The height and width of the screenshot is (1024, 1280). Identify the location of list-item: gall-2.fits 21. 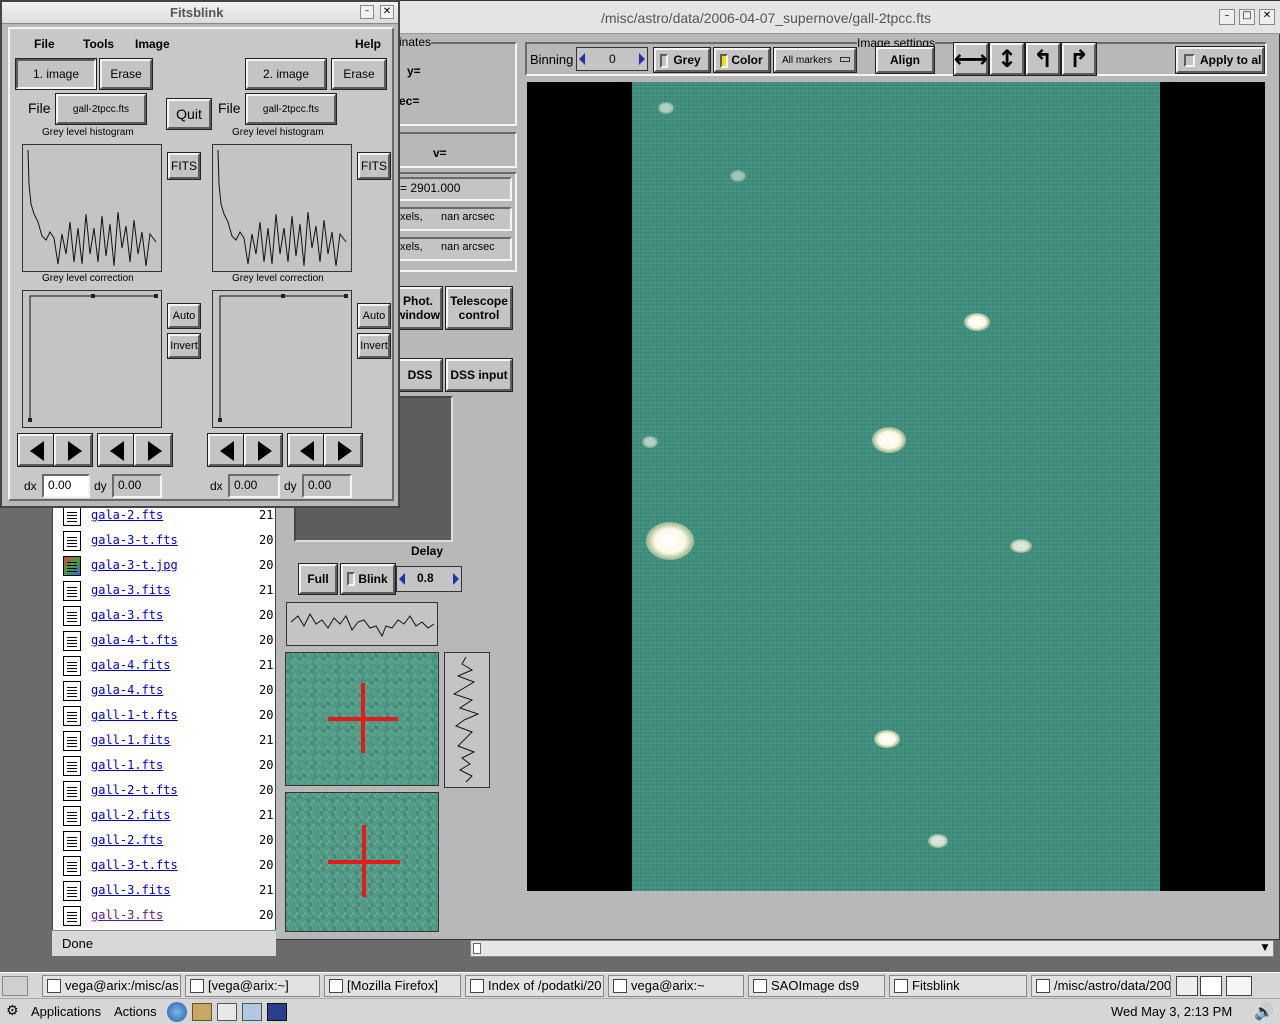
(168, 816).